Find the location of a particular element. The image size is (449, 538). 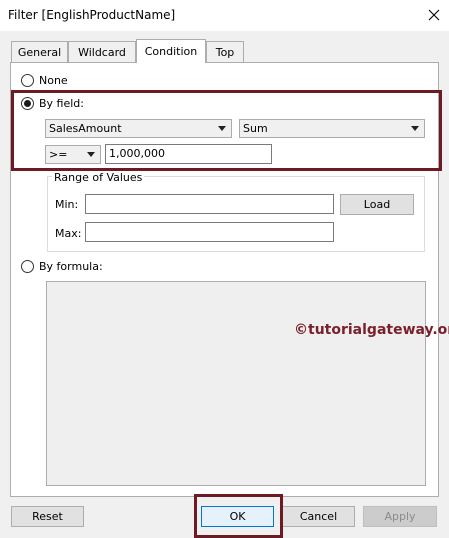

by-formula-label: By formula: is located at coordinates (71, 266).